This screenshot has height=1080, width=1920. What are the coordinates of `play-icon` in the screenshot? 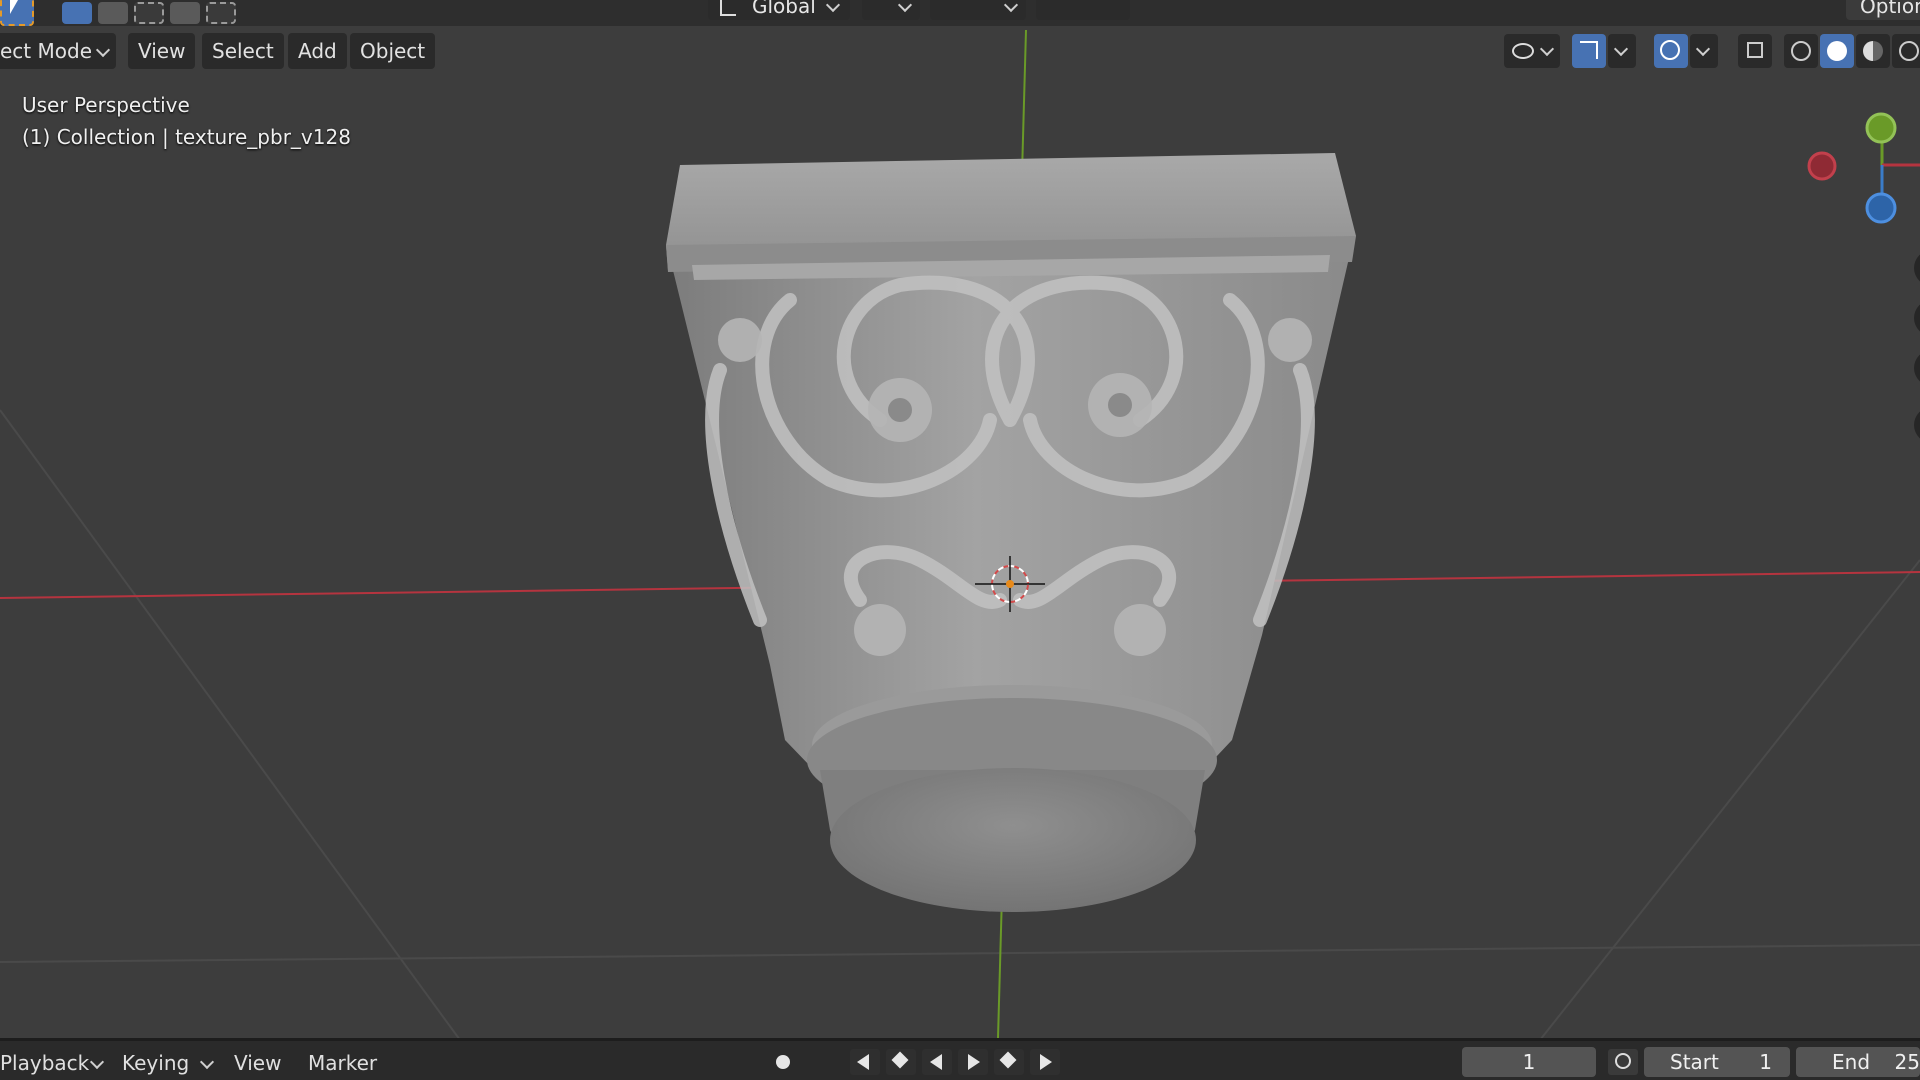 It's located at (974, 1062).